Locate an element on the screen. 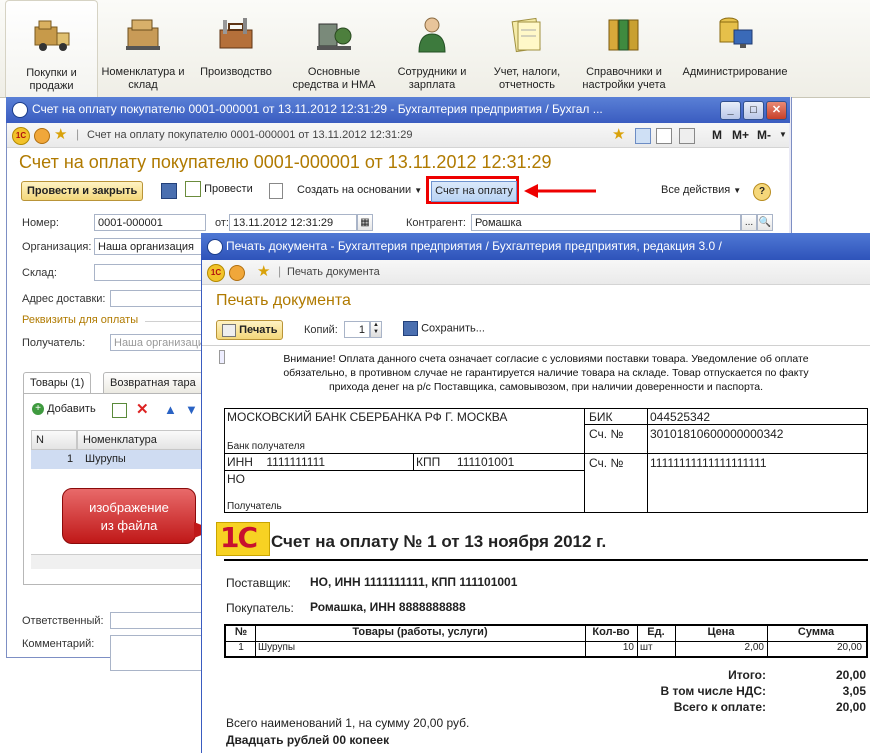 The height and width of the screenshot is (753, 870). tab-returnable-packaging: Возвратная тара is located at coordinates (153, 382).